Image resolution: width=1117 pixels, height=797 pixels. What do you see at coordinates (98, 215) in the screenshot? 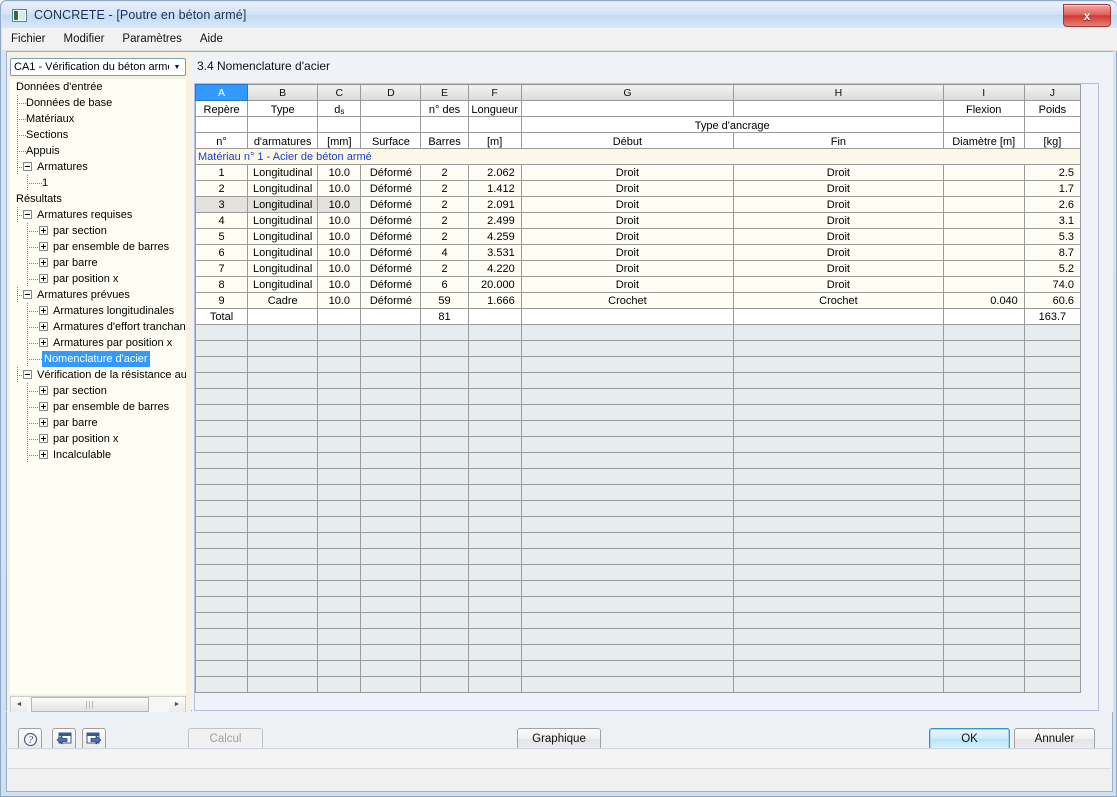
I see `tree-item-armatures-requises: Armatures requises` at bounding box center [98, 215].